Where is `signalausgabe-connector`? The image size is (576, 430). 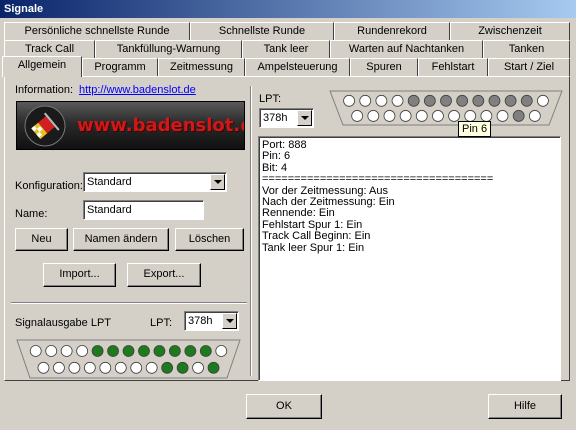 signalausgabe-connector is located at coordinates (128, 359).